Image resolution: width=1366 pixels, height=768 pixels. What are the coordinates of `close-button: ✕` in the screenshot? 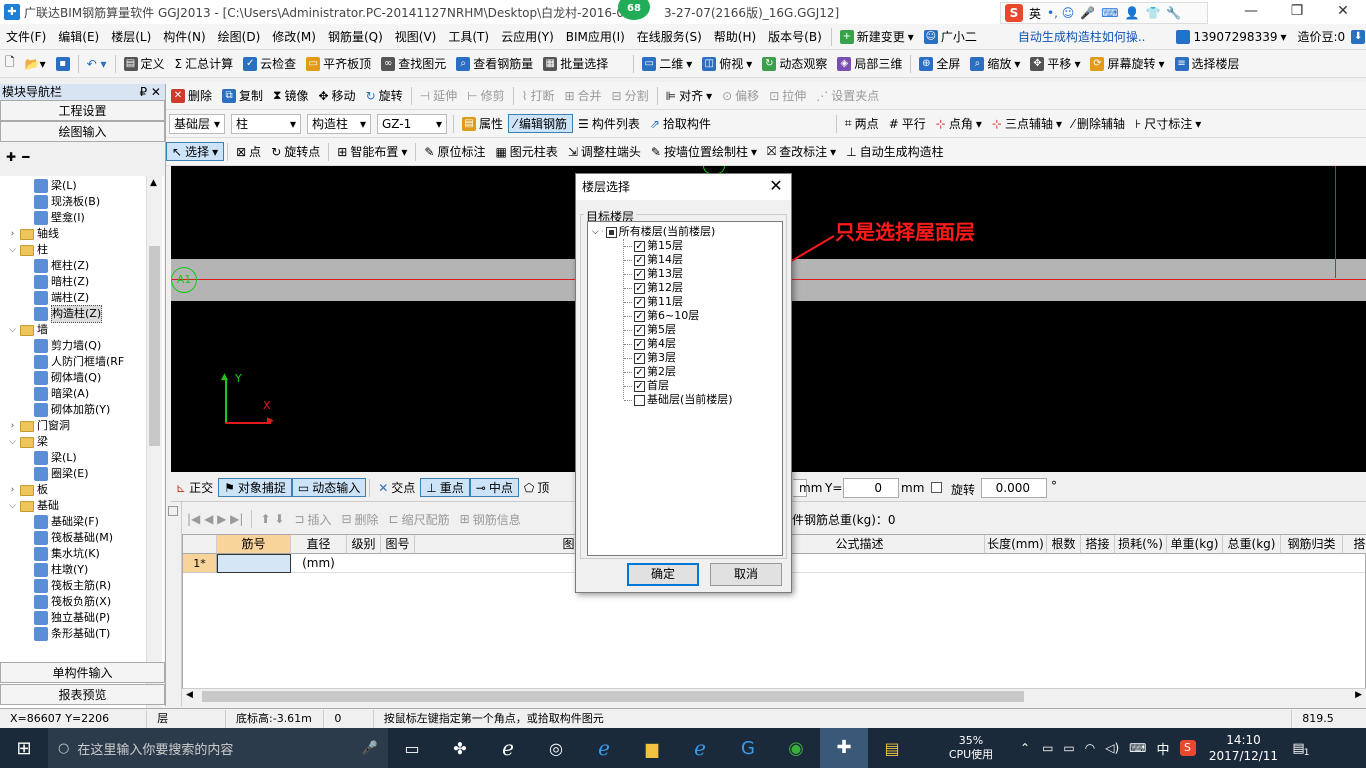 It's located at (1343, 12).